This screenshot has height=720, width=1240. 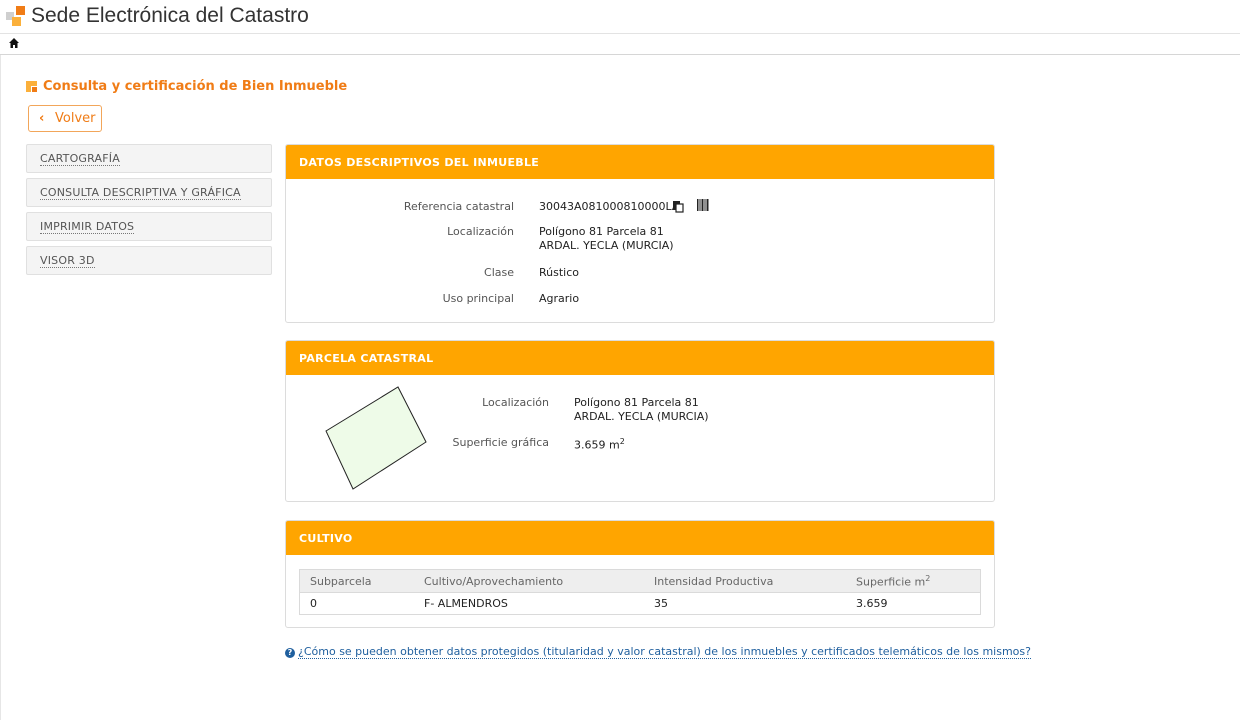 I want to click on column-header: Superficie m2, so click(x=913, y=581).